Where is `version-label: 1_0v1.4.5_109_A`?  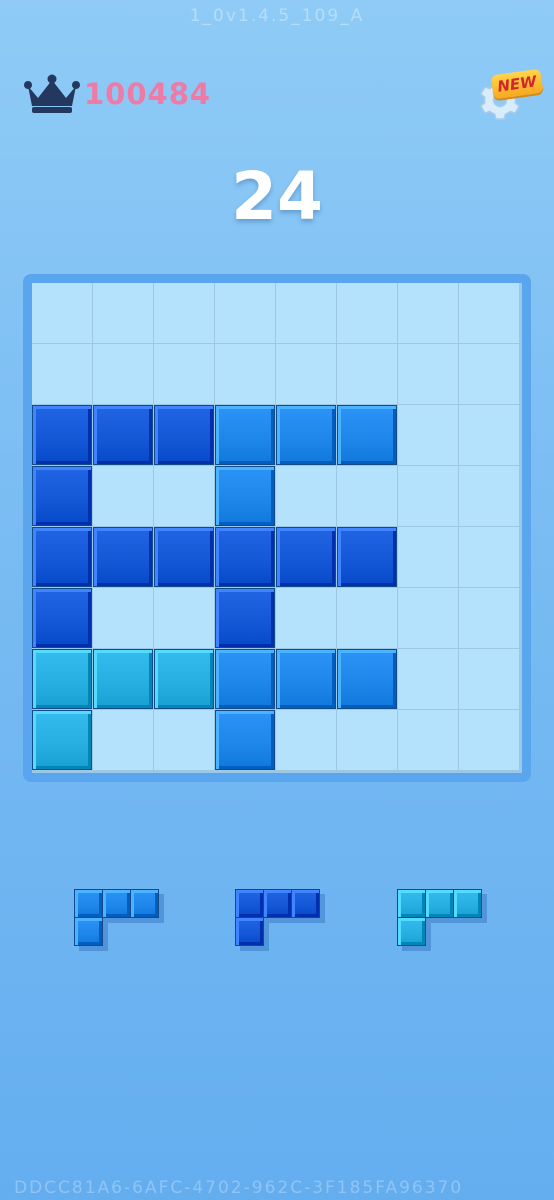 version-label: 1_0v1.4.5_109_A is located at coordinates (277, 16).